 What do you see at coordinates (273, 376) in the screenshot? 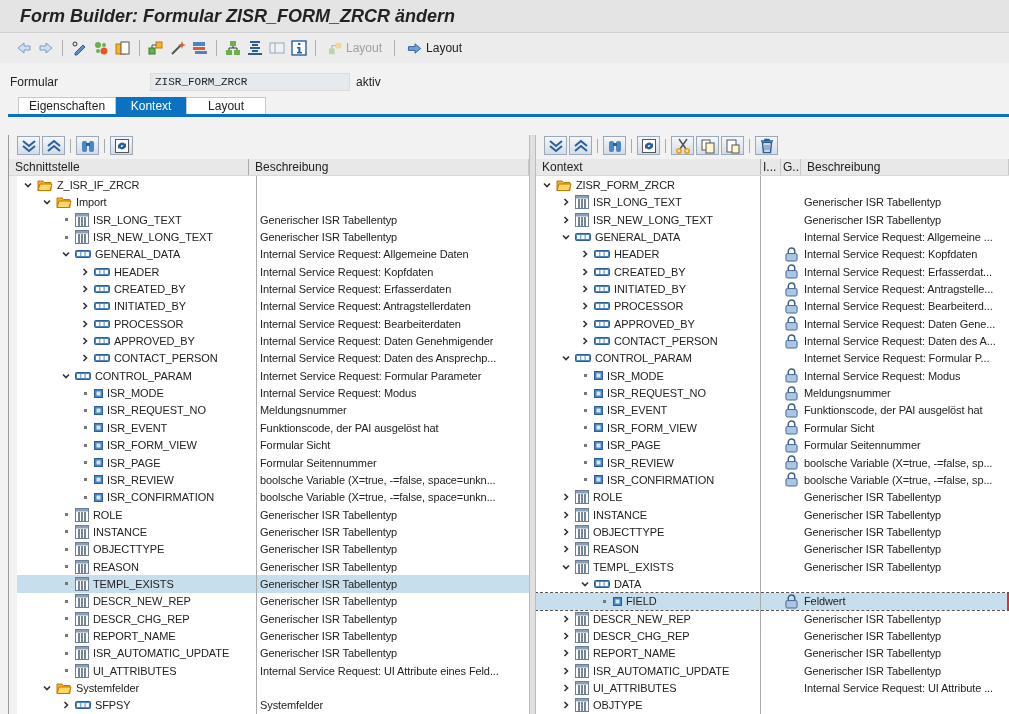
I see `tree-row: CONTROL_PARAM Internet Service Request: Formular Parameter` at bounding box center [273, 376].